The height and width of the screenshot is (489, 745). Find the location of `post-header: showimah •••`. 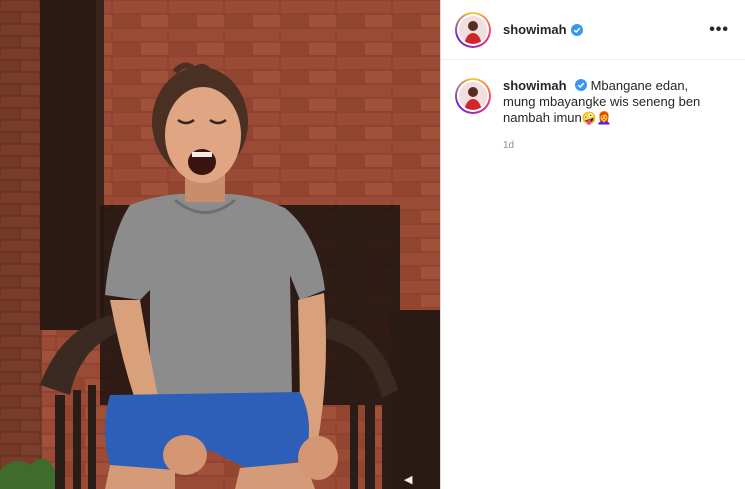

post-header: showimah ••• is located at coordinates (593, 30).